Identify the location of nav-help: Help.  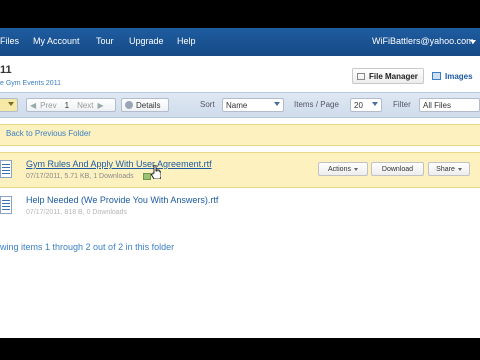
(186, 41).